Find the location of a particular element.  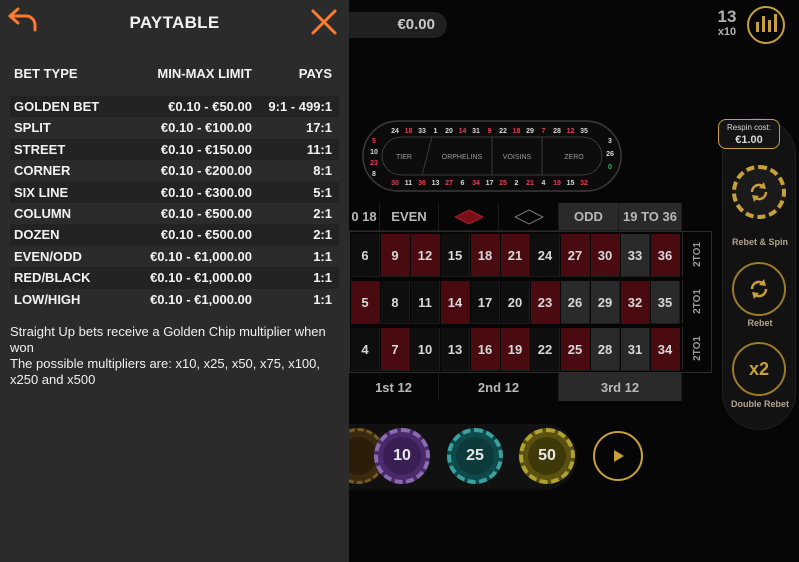

number-cell: 27 is located at coordinates (575, 255).